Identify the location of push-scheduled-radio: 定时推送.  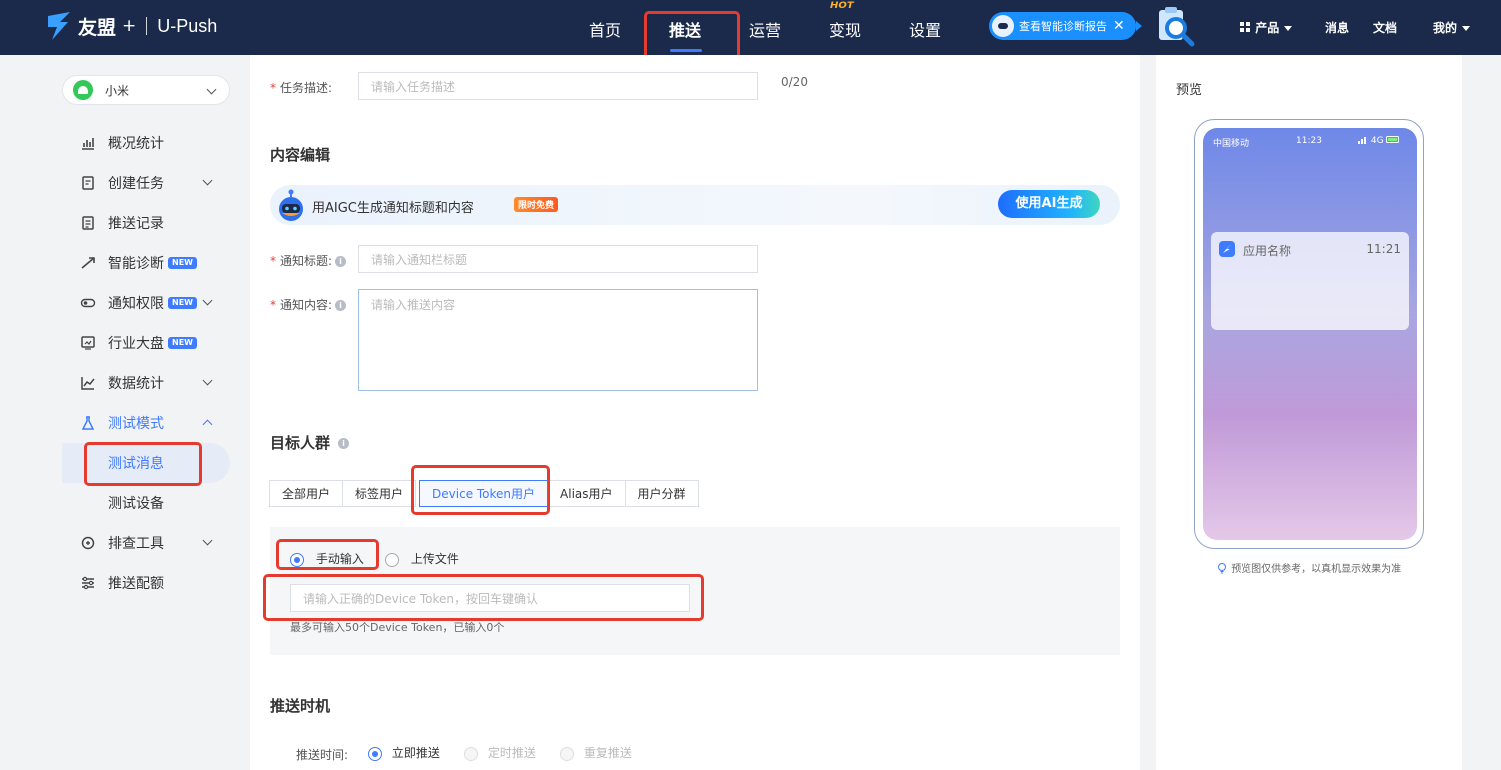
(500, 752).